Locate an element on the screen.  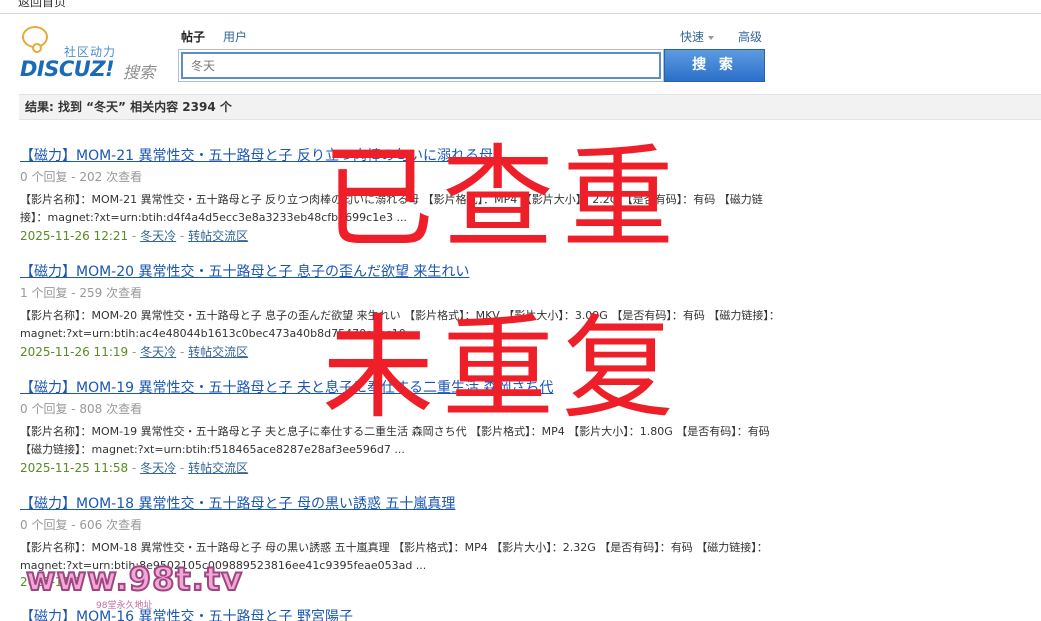
result-title-link: 【磁力】MOM-16 異常性交・五十路母と子 野宮陽子 is located at coordinates (525, 613).